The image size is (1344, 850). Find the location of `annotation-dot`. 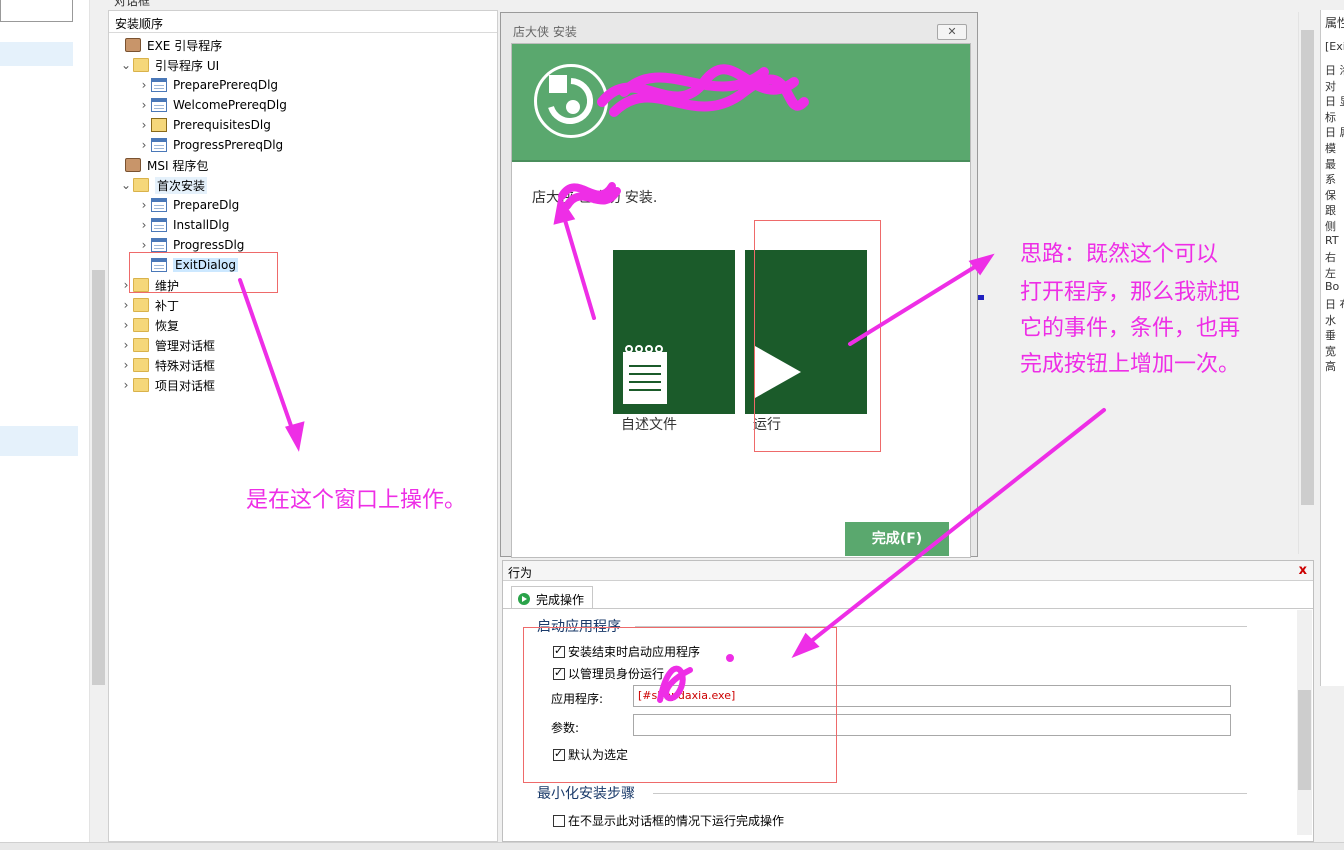

annotation-dot is located at coordinates (730, 658).